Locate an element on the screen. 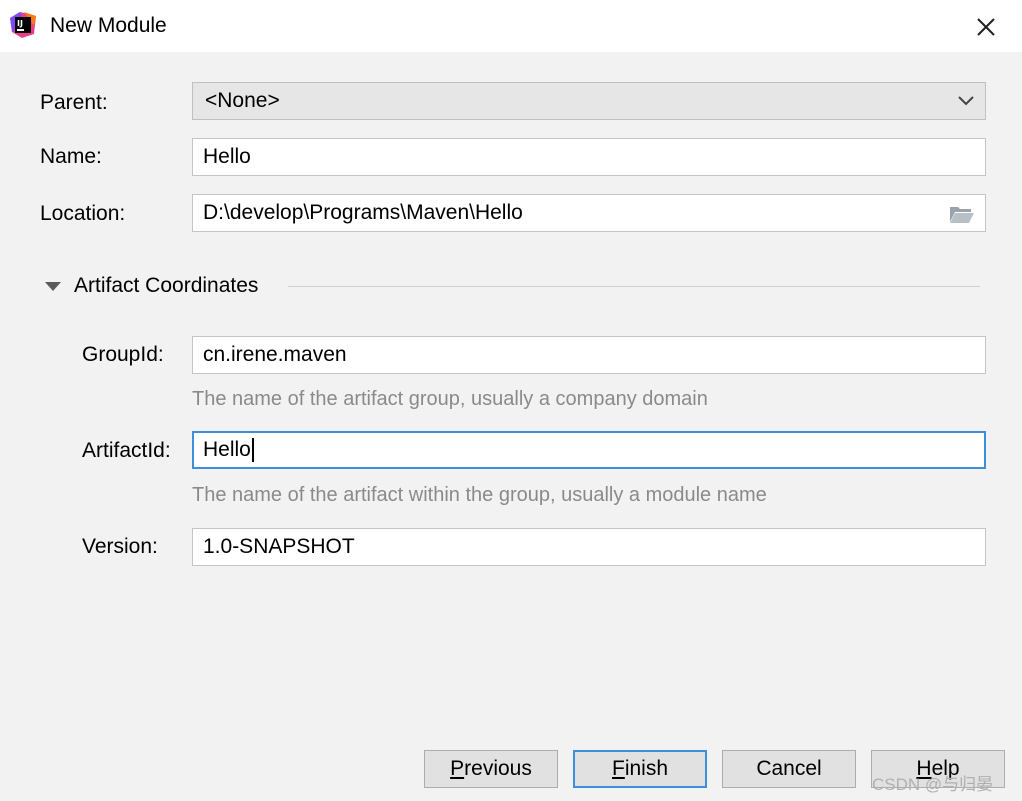 Image resolution: width=1022 pixels, height=801 pixels. chevron-down-icon is located at coordinates (966, 101).